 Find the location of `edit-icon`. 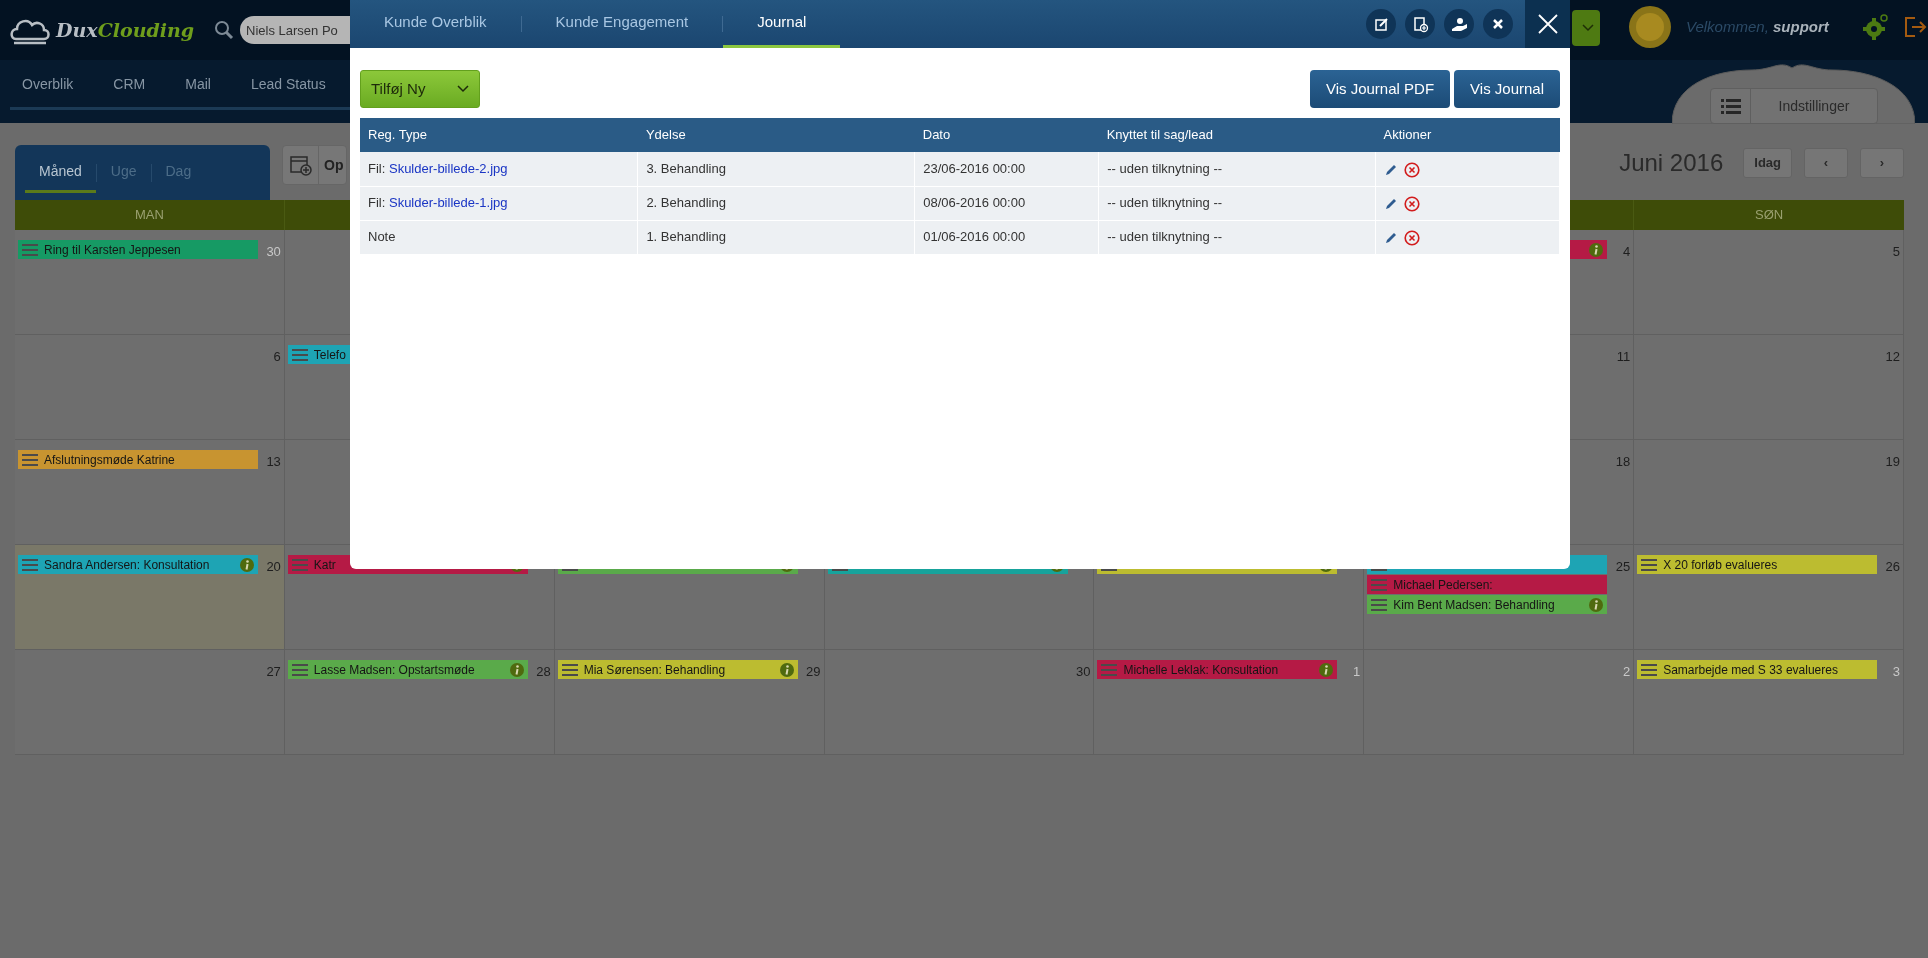

edit-icon is located at coordinates (1381, 24).